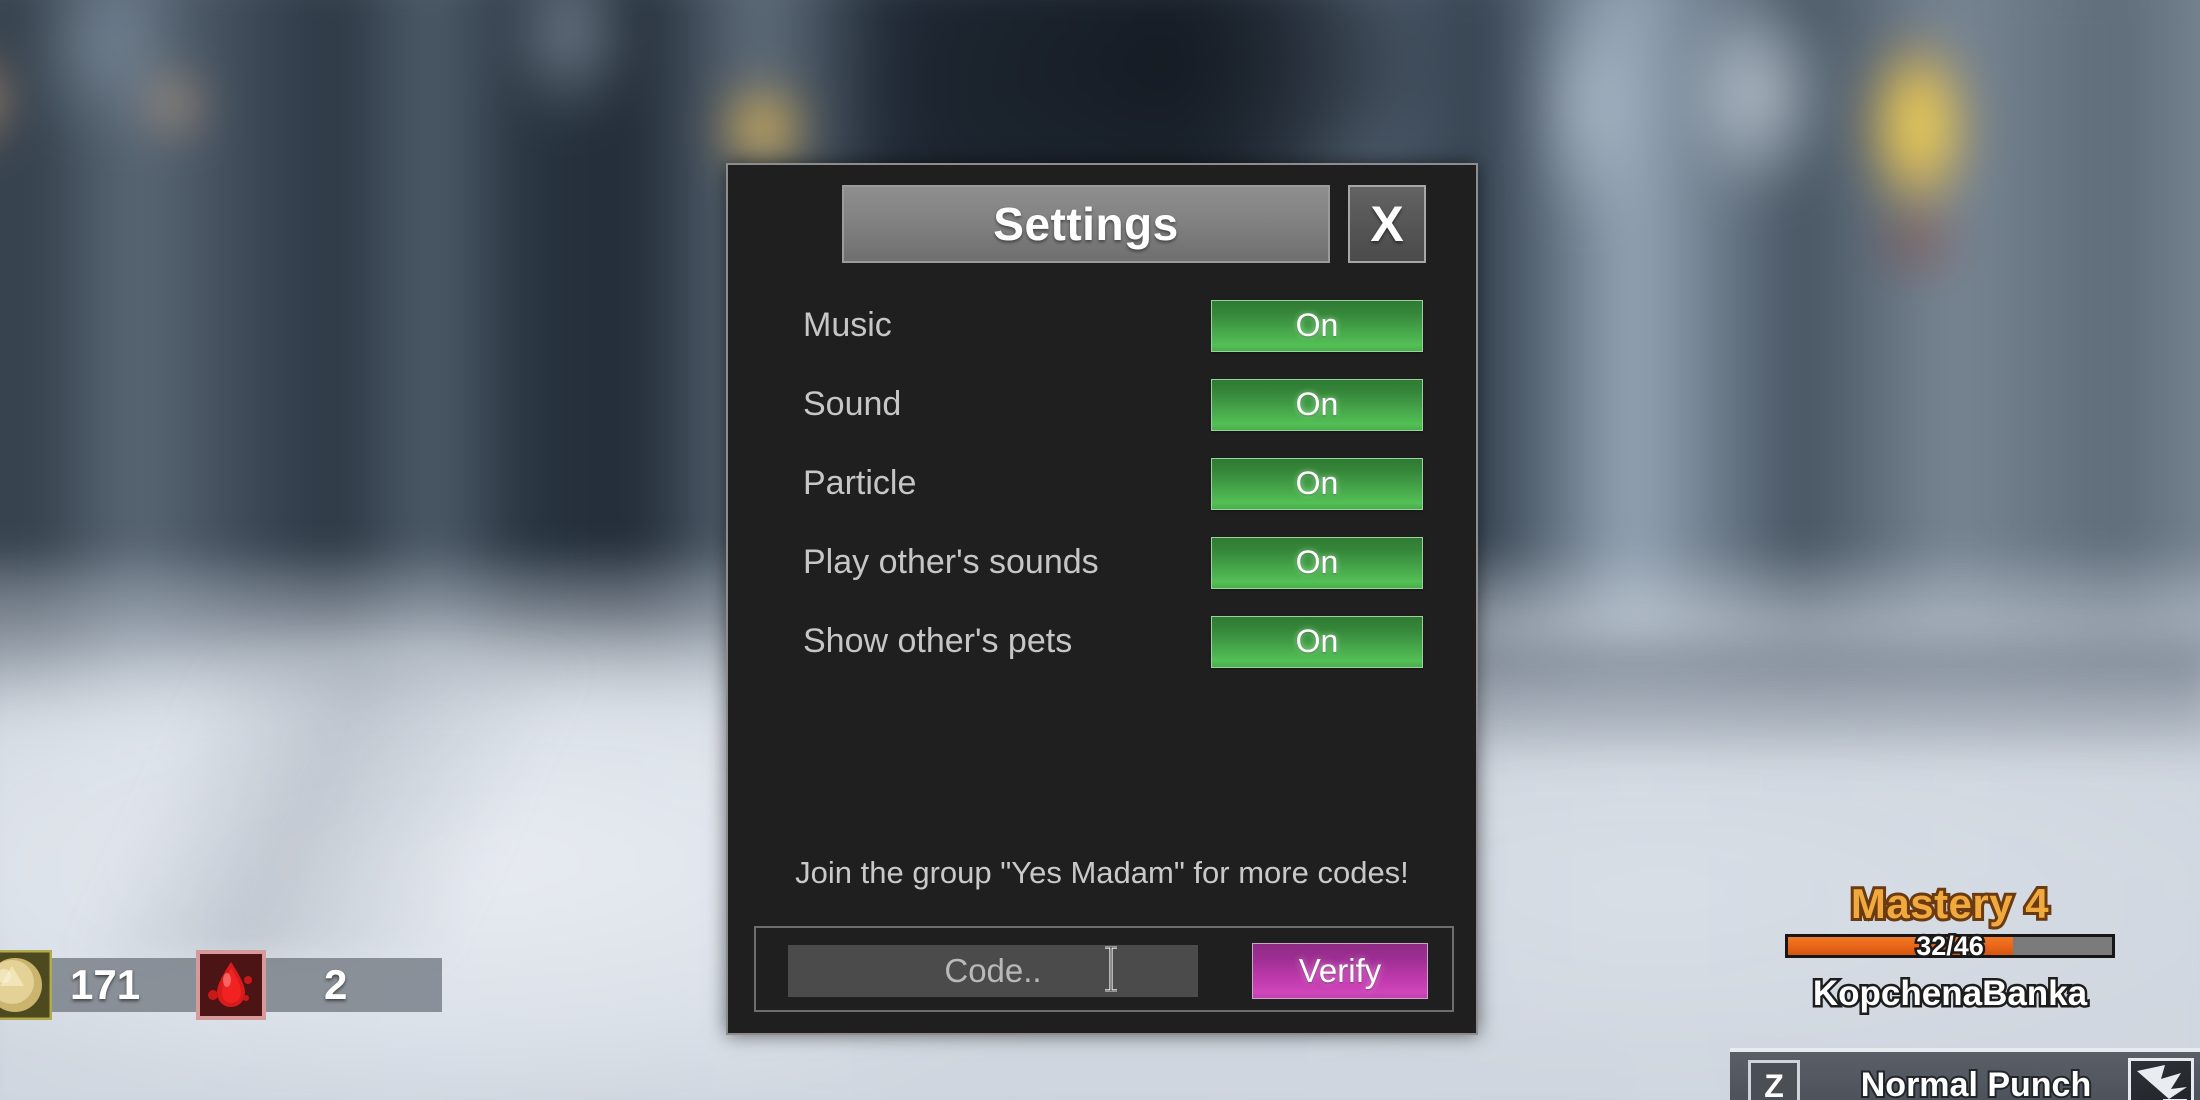 Image resolution: width=2200 pixels, height=1100 pixels. I want to click on toggle-play-others-sounds: On, so click(1317, 562).